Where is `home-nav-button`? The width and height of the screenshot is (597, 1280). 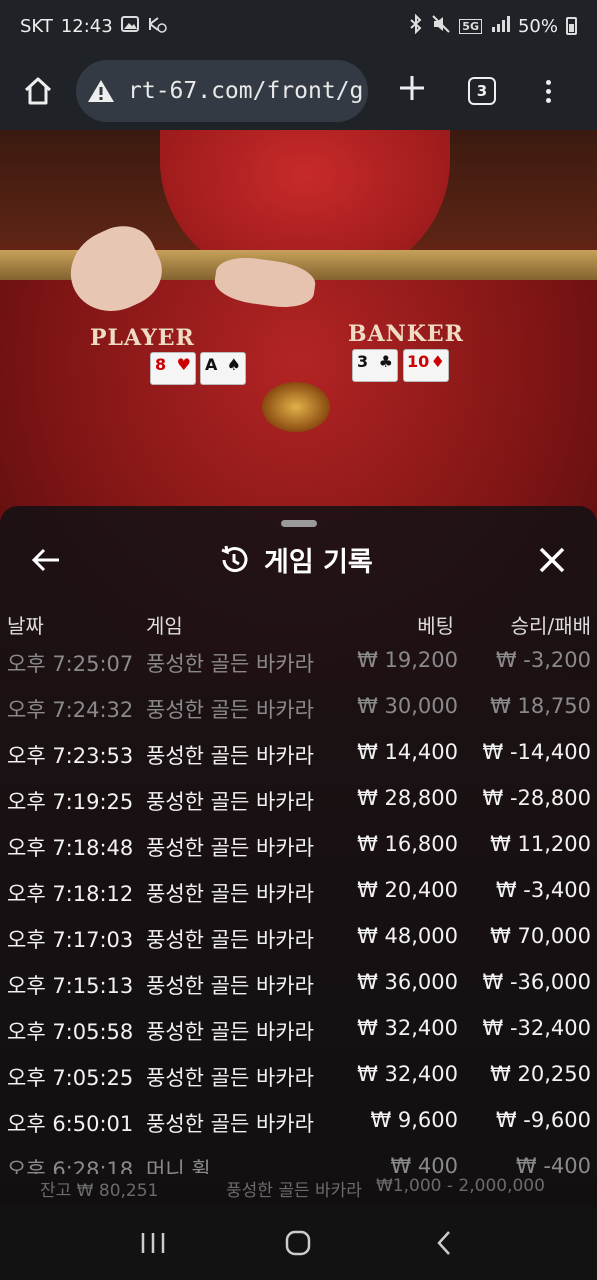
home-nav-button is located at coordinates (298, 1243).